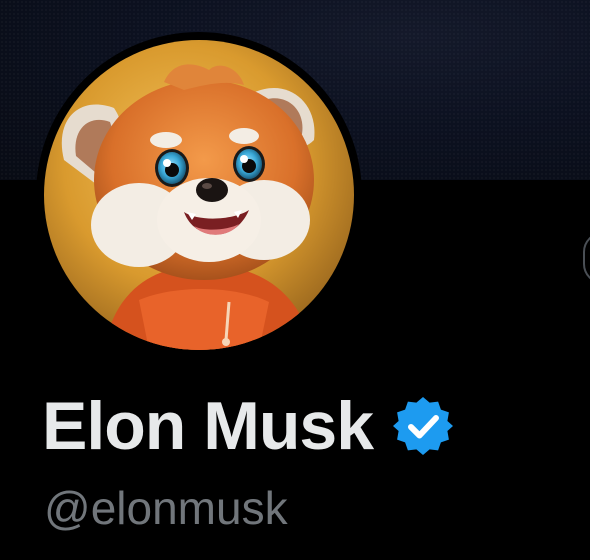 This screenshot has width=590, height=560. I want to click on display-name: Elon Musk, so click(208, 426).